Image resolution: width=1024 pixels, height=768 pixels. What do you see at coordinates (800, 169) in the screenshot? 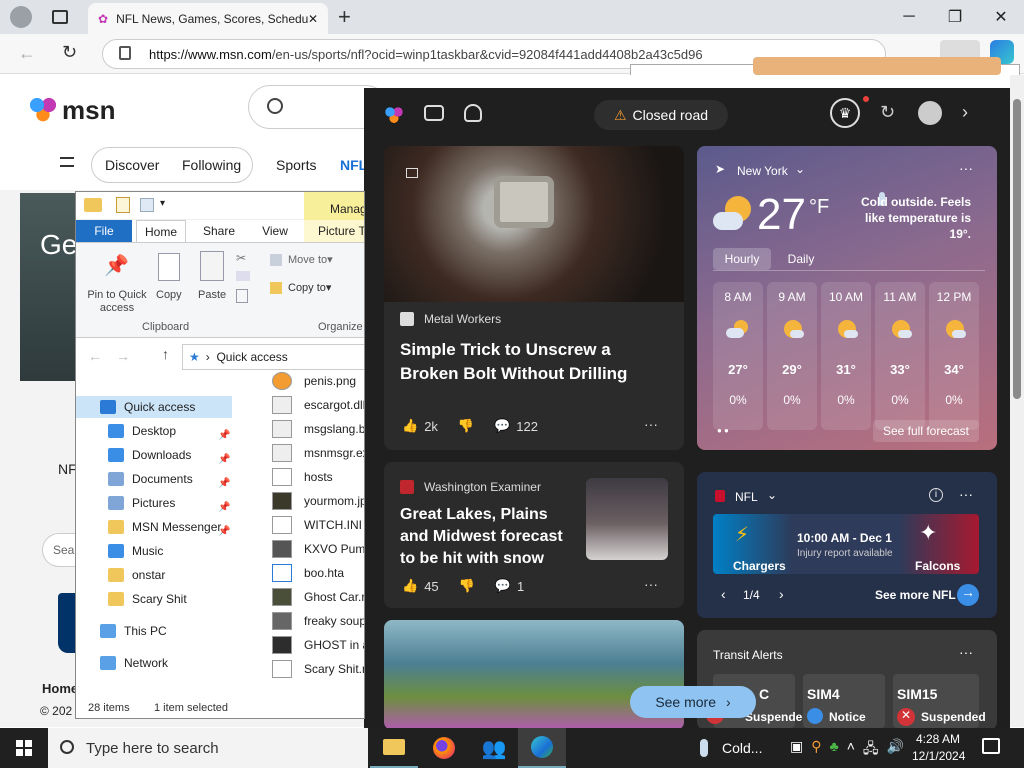
I see `location-chevron-icon: ⌄` at bounding box center [800, 169].